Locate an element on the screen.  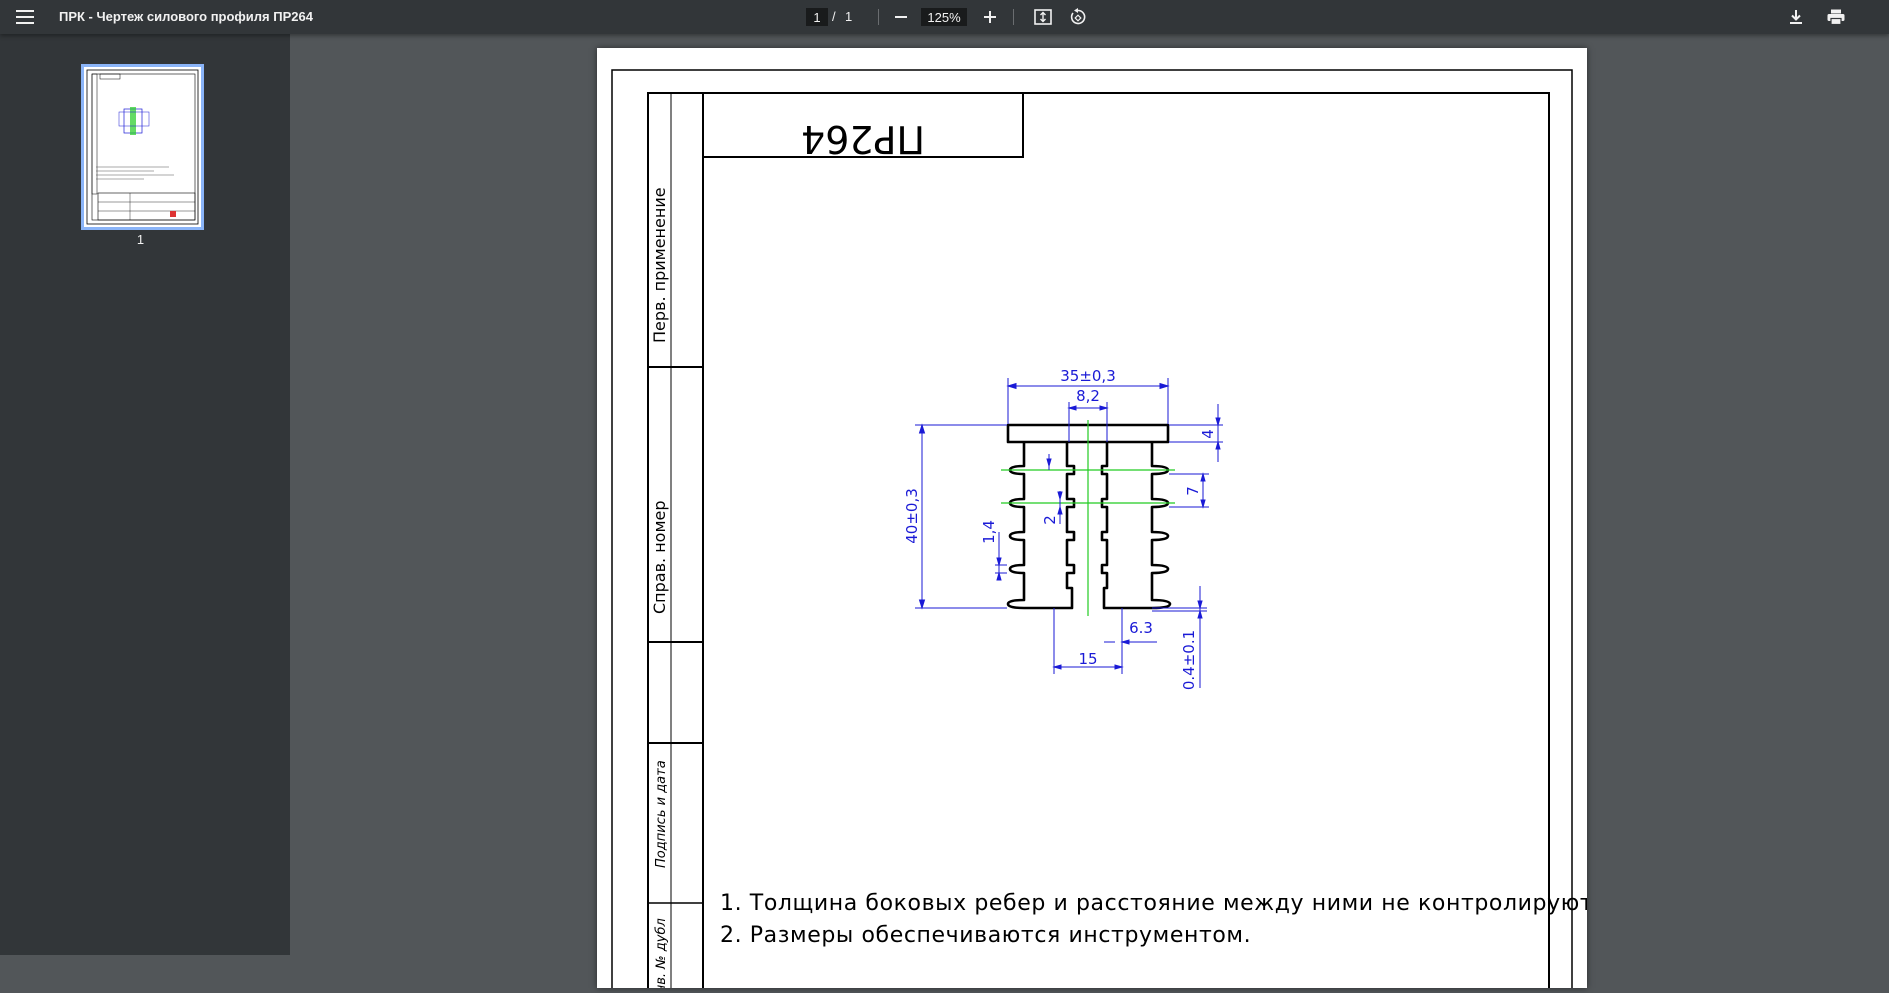
dim-height-total: 40±0,3 is located at coordinates (912, 516).